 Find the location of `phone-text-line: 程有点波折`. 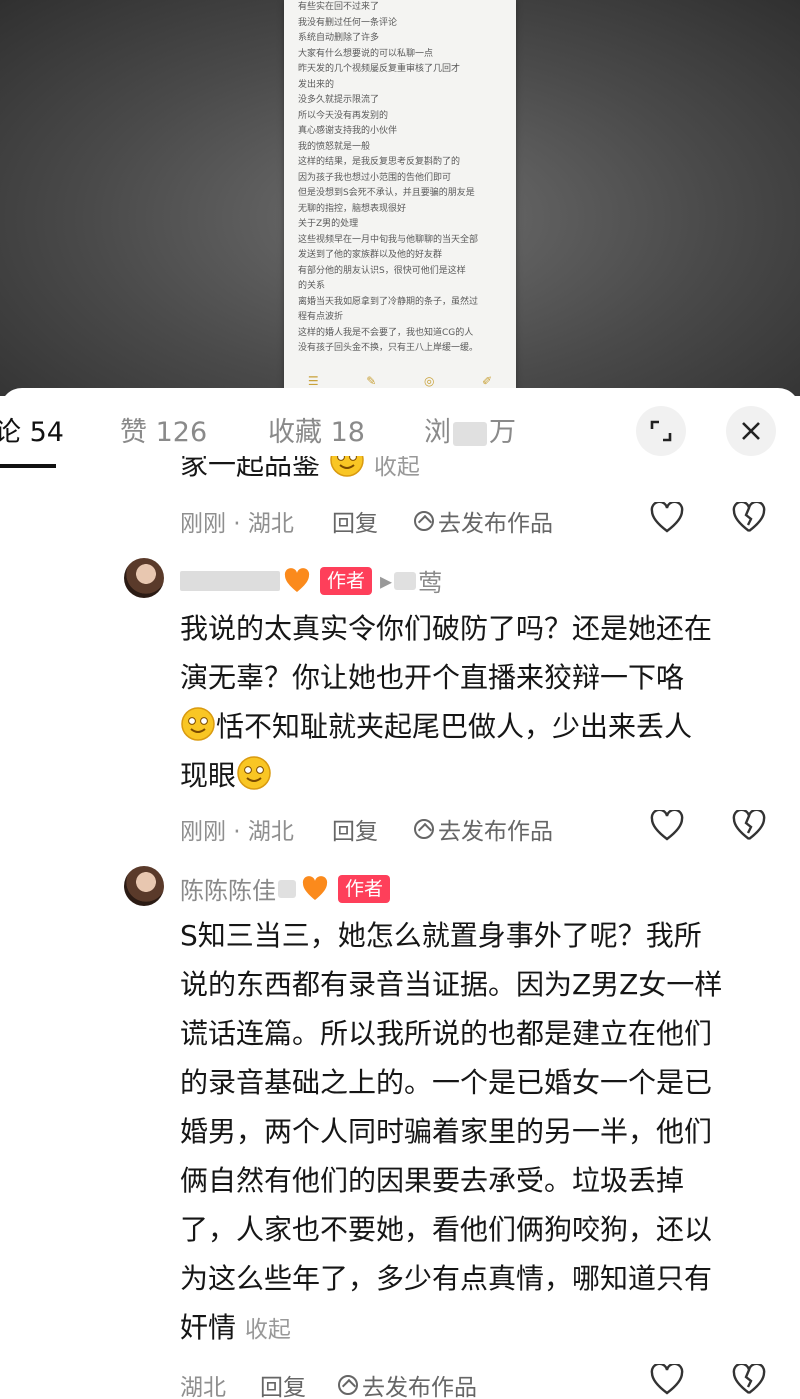

phone-text-line: 程有点波折 is located at coordinates (321, 317).